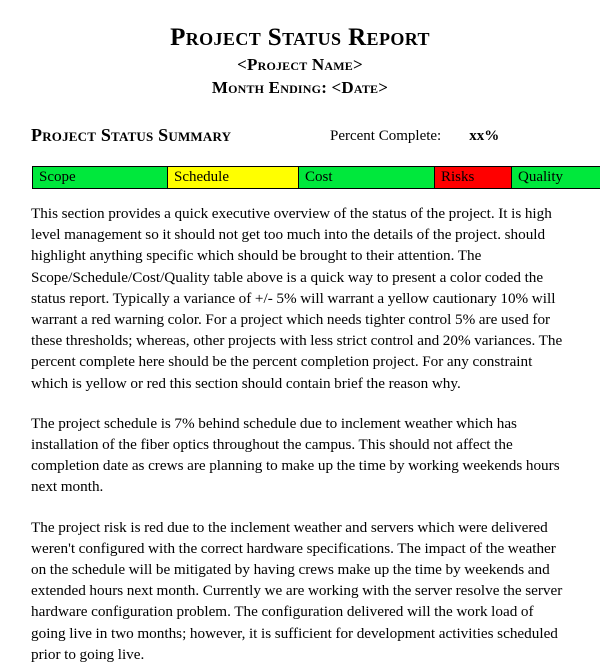  I want to click on status-cell-label: Risks, so click(457, 177).